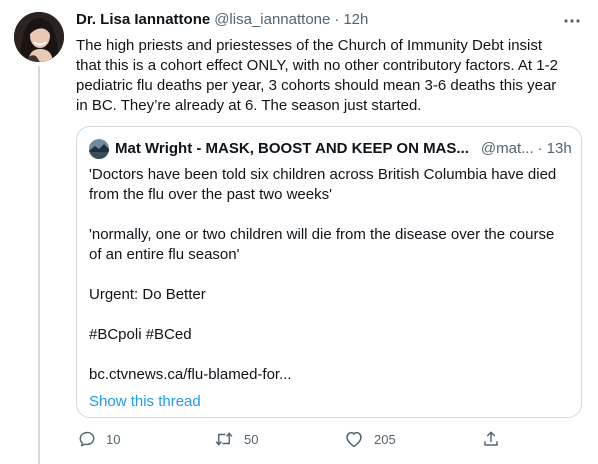  I want to click on reply-icon, so click(87, 439).